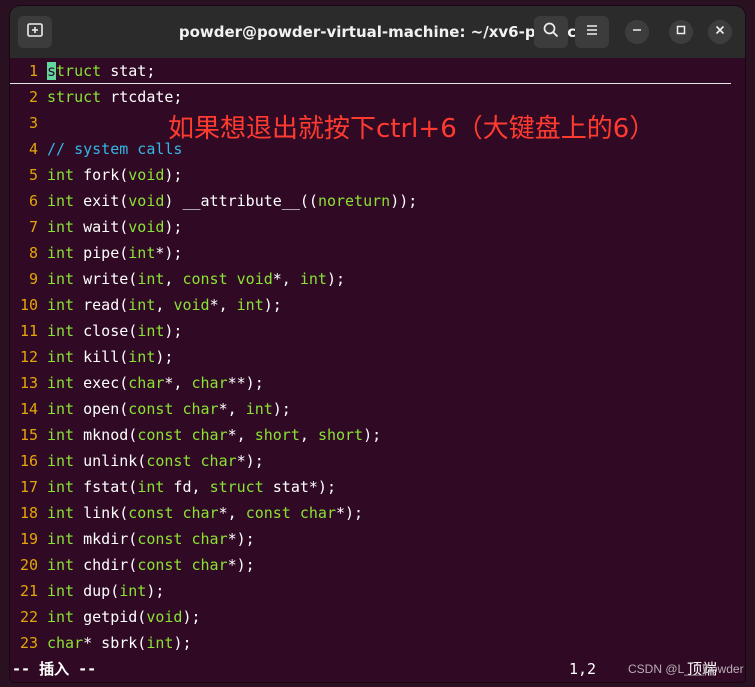 This screenshot has height=687, width=755. I want to click on code-line: 17 int fstat(int fd, struct stat*);, so click(173, 487).